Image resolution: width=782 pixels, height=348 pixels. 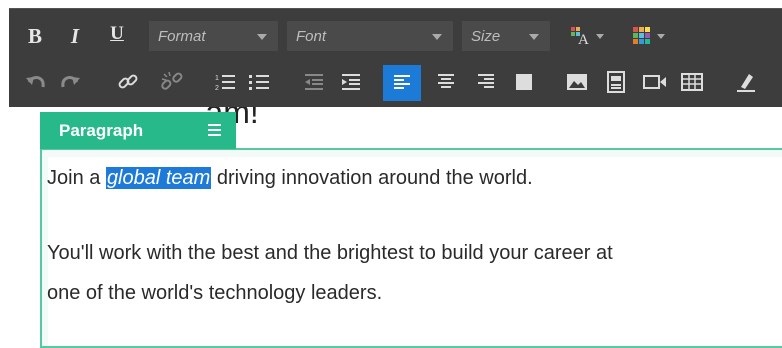 I want to click on bullet-list-icon, so click(x=259, y=82).